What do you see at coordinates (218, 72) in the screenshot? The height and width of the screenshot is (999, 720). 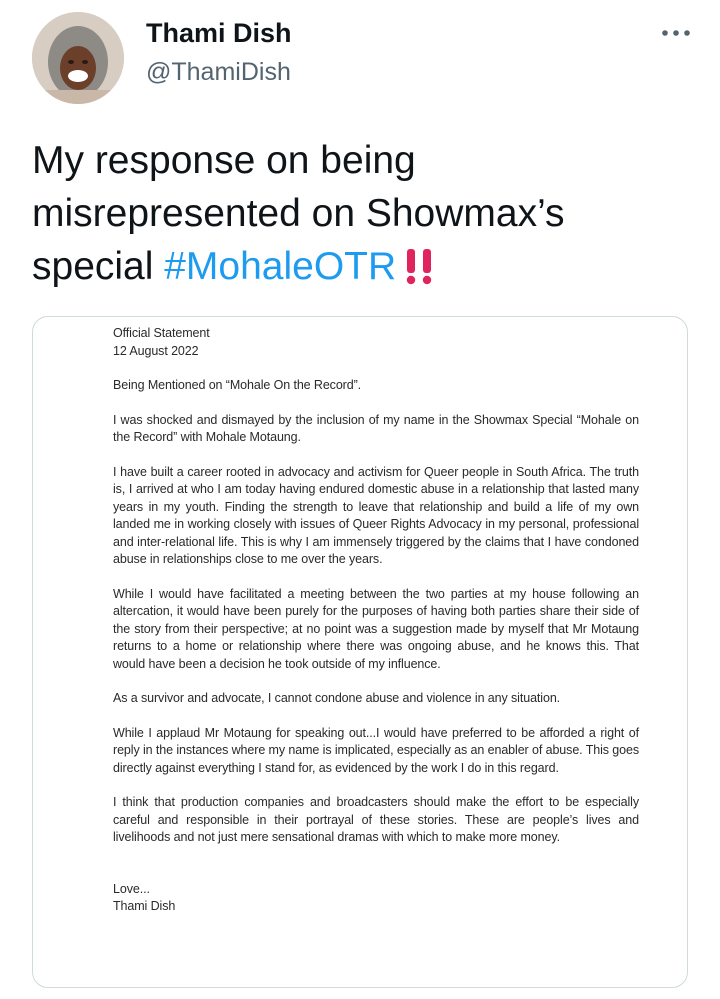 I see `author-handle: @ThamiDish` at bounding box center [218, 72].